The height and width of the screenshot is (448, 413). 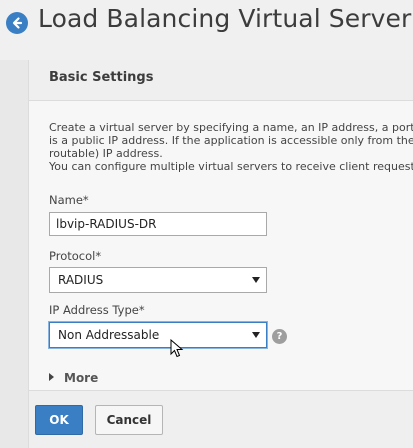 What do you see at coordinates (225, 18) in the screenshot?
I see `page-title: Load Balancing Virtual Server` at bounding box center [225, 18].